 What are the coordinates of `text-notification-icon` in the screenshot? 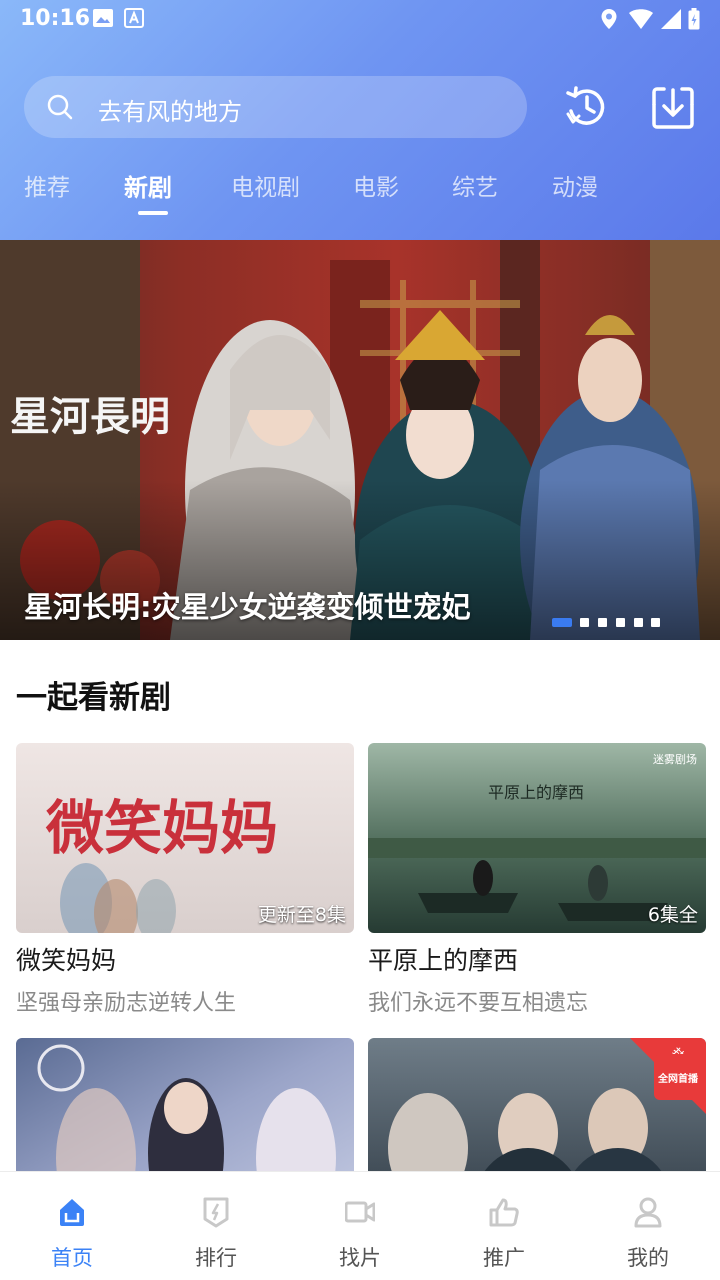 It's located at (134, 20).